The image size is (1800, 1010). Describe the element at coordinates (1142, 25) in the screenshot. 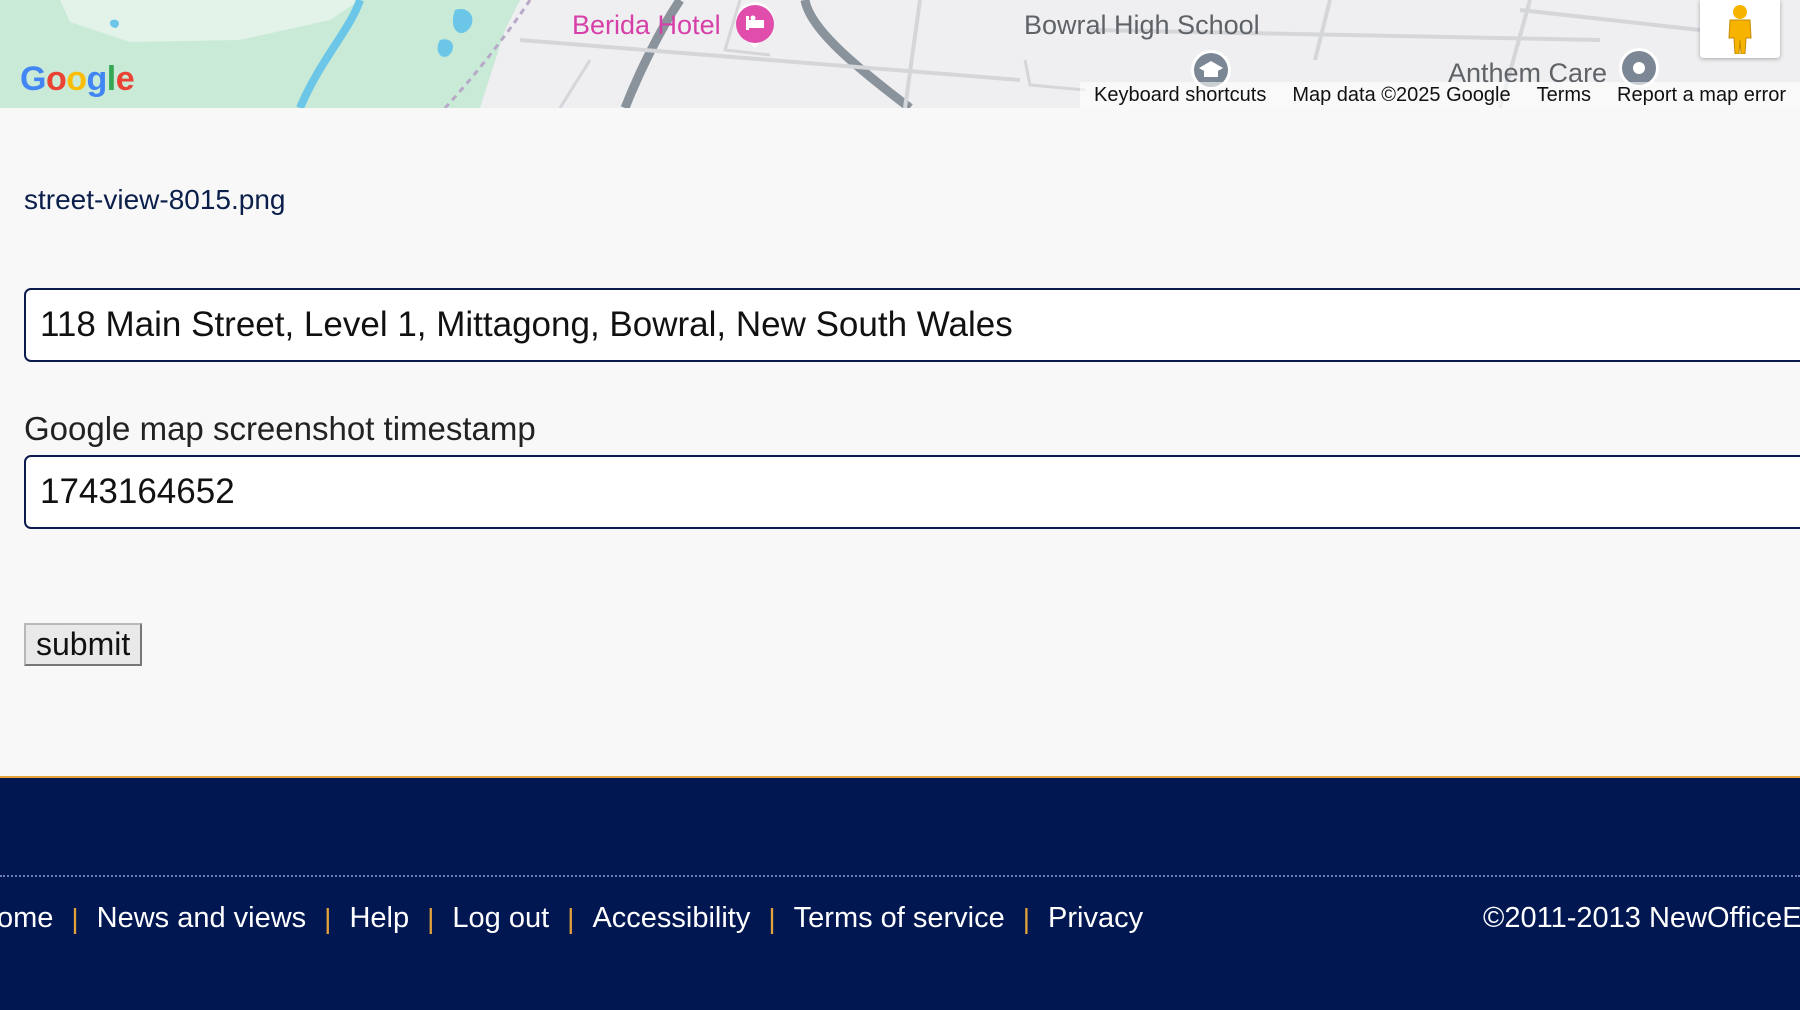

I see `poi-school-label: Bowral High School` at that location.